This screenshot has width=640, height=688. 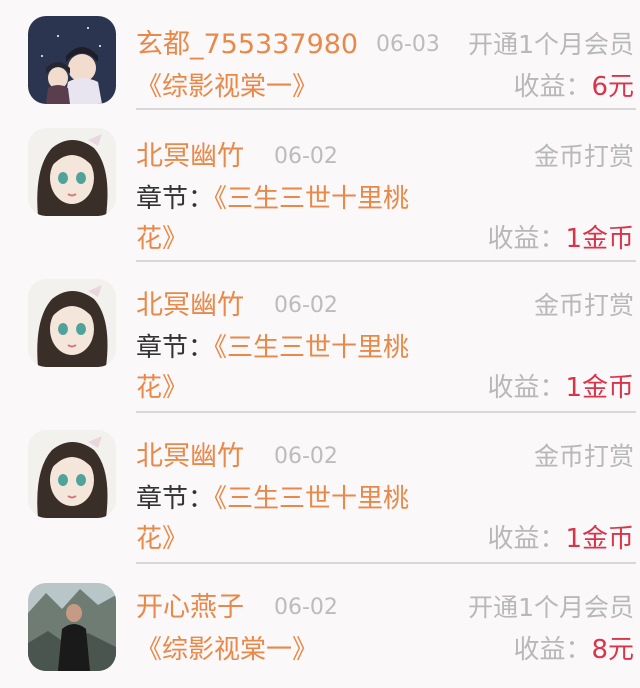 I want to click on earning: 收益：6元, so click(x=573, y=87).